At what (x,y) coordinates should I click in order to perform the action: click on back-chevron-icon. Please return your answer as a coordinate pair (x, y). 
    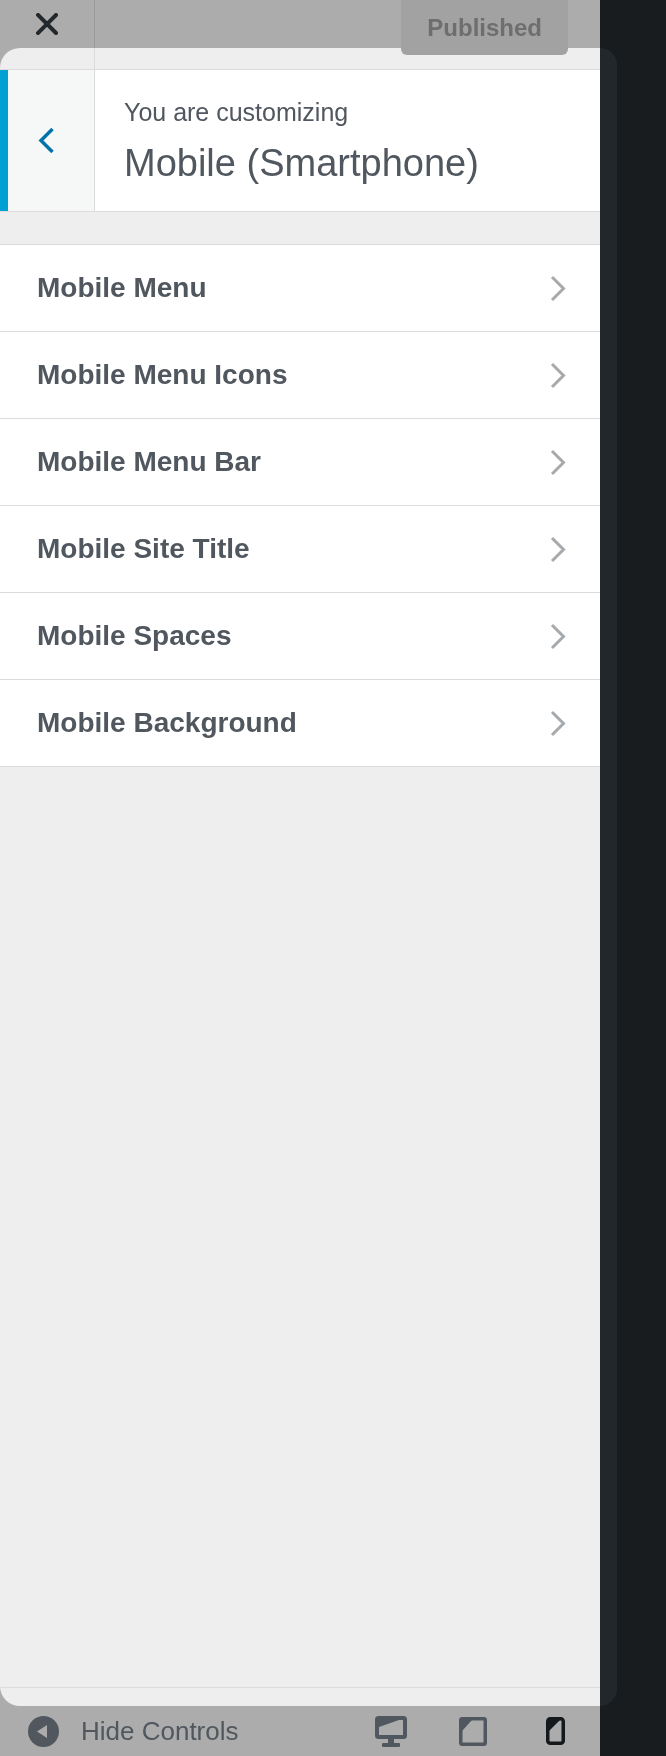
    Looking at the image, I should click on (46, 140).